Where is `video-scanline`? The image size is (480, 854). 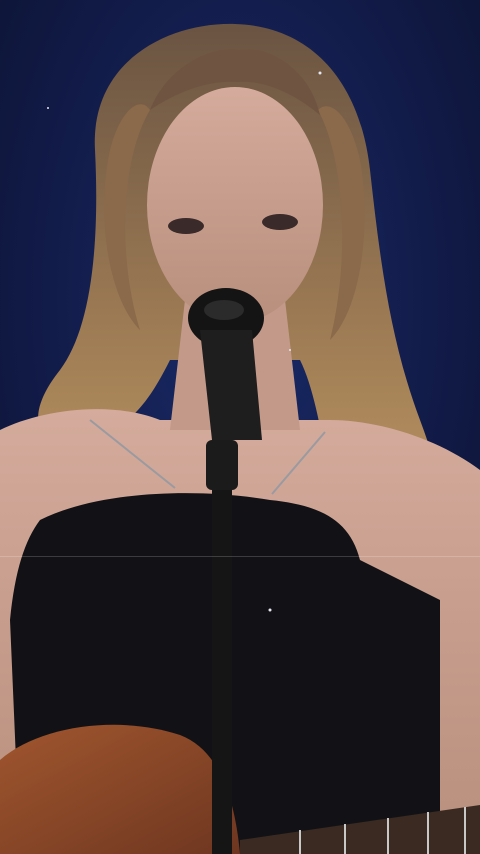
video-scanline is located at coordinates (240, 556).